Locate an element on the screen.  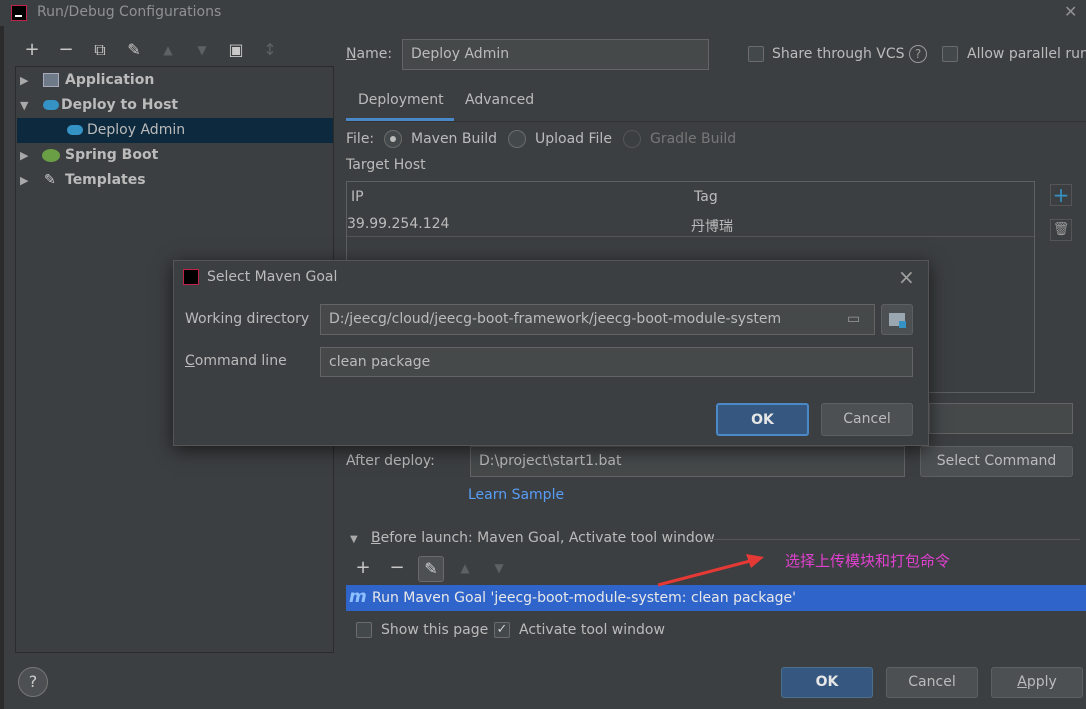
add-configuration-icon: + is located at coordinates (32, 50).